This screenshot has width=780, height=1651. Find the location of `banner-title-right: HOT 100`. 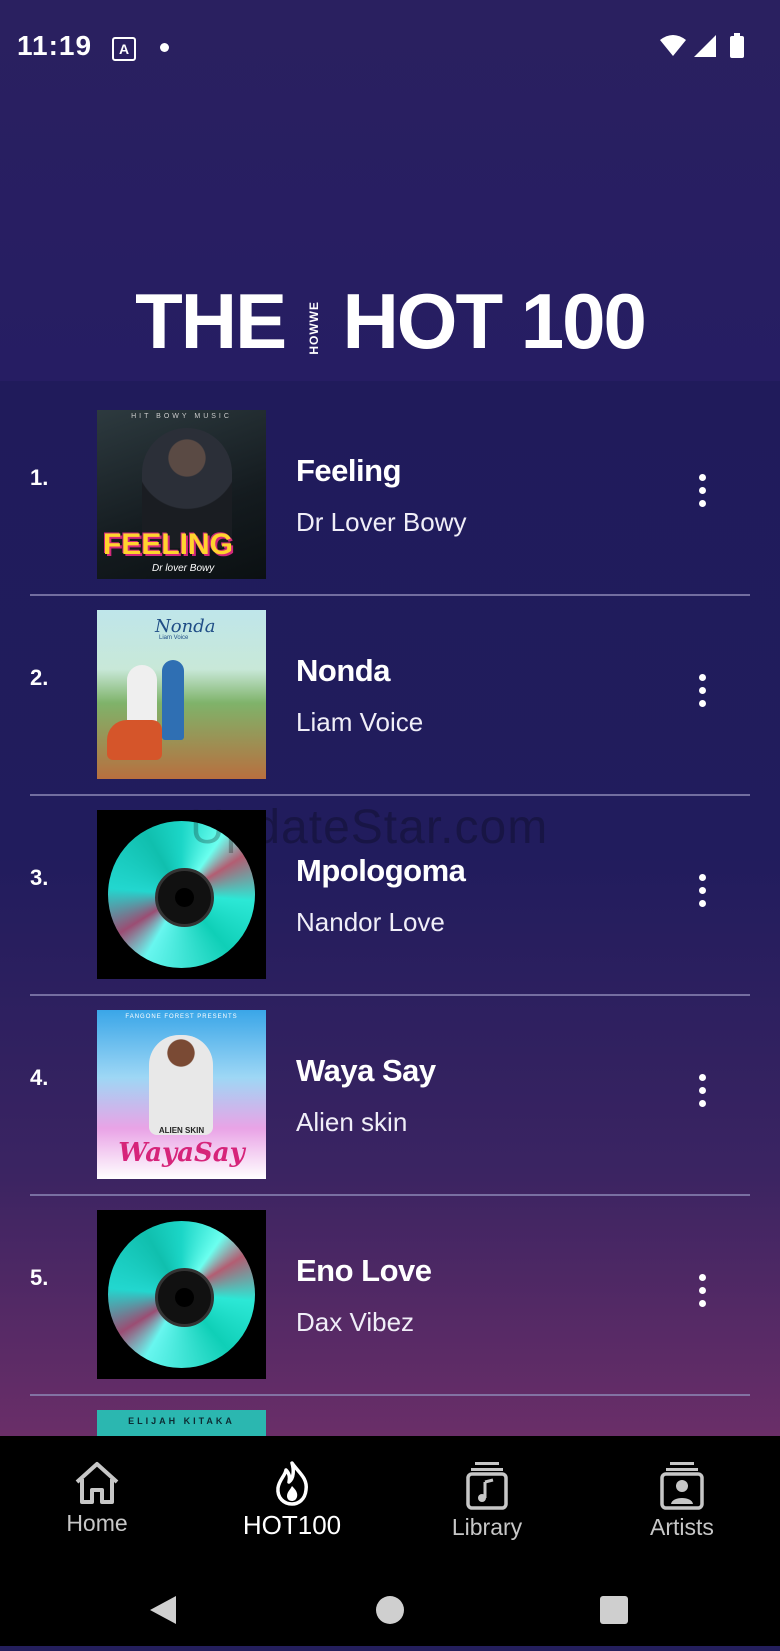

banner-title-right: HOT 100 is located at coordinates (494, 321).